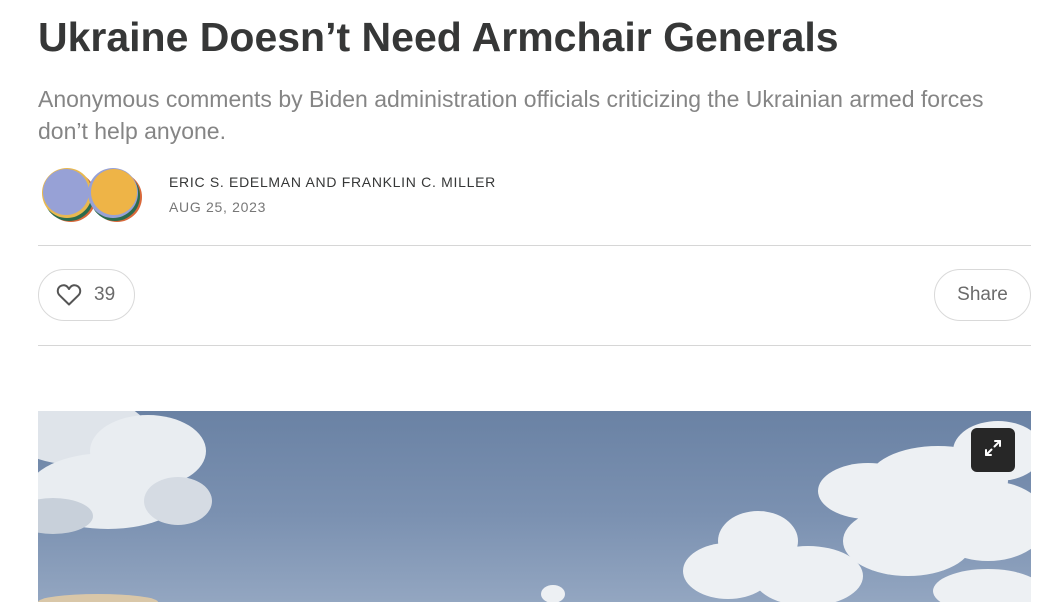 This screenshot has width=1040, height=602. I want to click on like-count: 39, so click(105, 294).